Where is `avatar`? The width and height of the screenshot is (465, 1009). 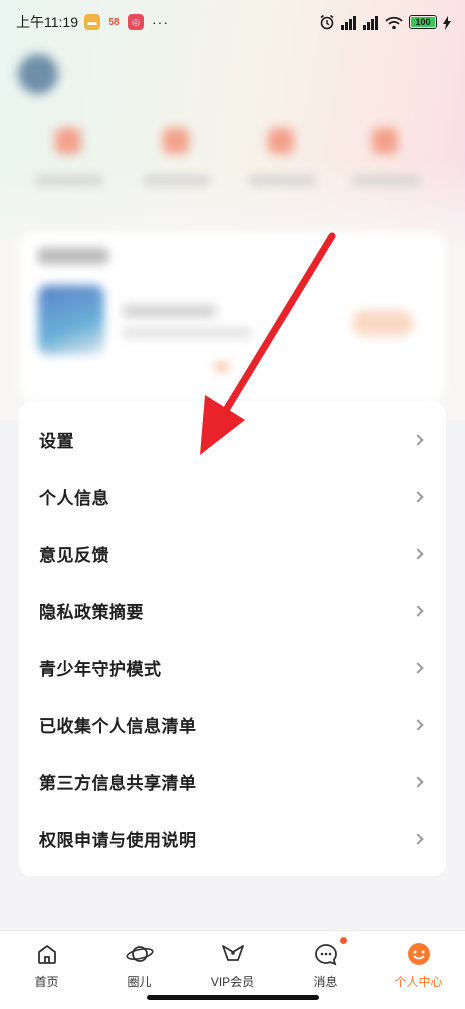
avatar is located at coordinates (38, 74).